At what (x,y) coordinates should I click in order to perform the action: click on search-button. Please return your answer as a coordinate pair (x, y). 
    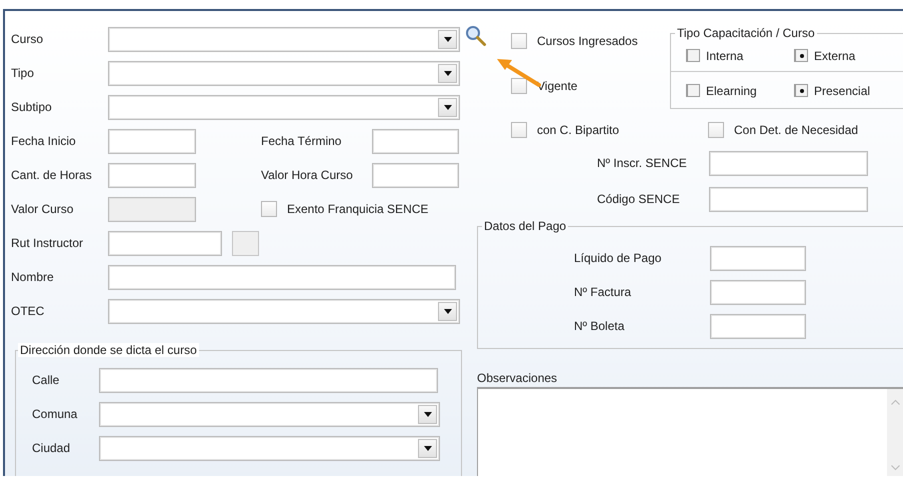
    Looking at the image, I should click on (476, 36).